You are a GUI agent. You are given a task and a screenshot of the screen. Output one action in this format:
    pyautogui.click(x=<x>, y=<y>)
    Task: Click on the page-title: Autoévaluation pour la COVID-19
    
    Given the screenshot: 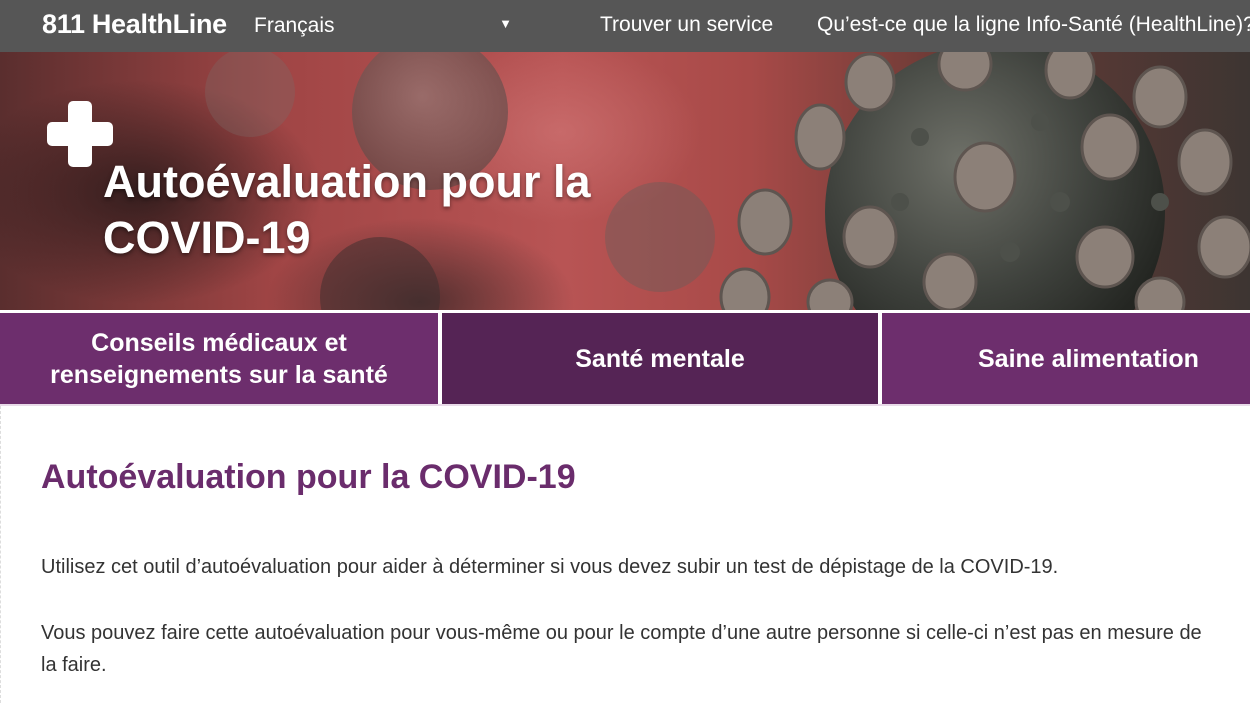 What is the action you would take?
    pyautogui.click(x=308, y=477)
    